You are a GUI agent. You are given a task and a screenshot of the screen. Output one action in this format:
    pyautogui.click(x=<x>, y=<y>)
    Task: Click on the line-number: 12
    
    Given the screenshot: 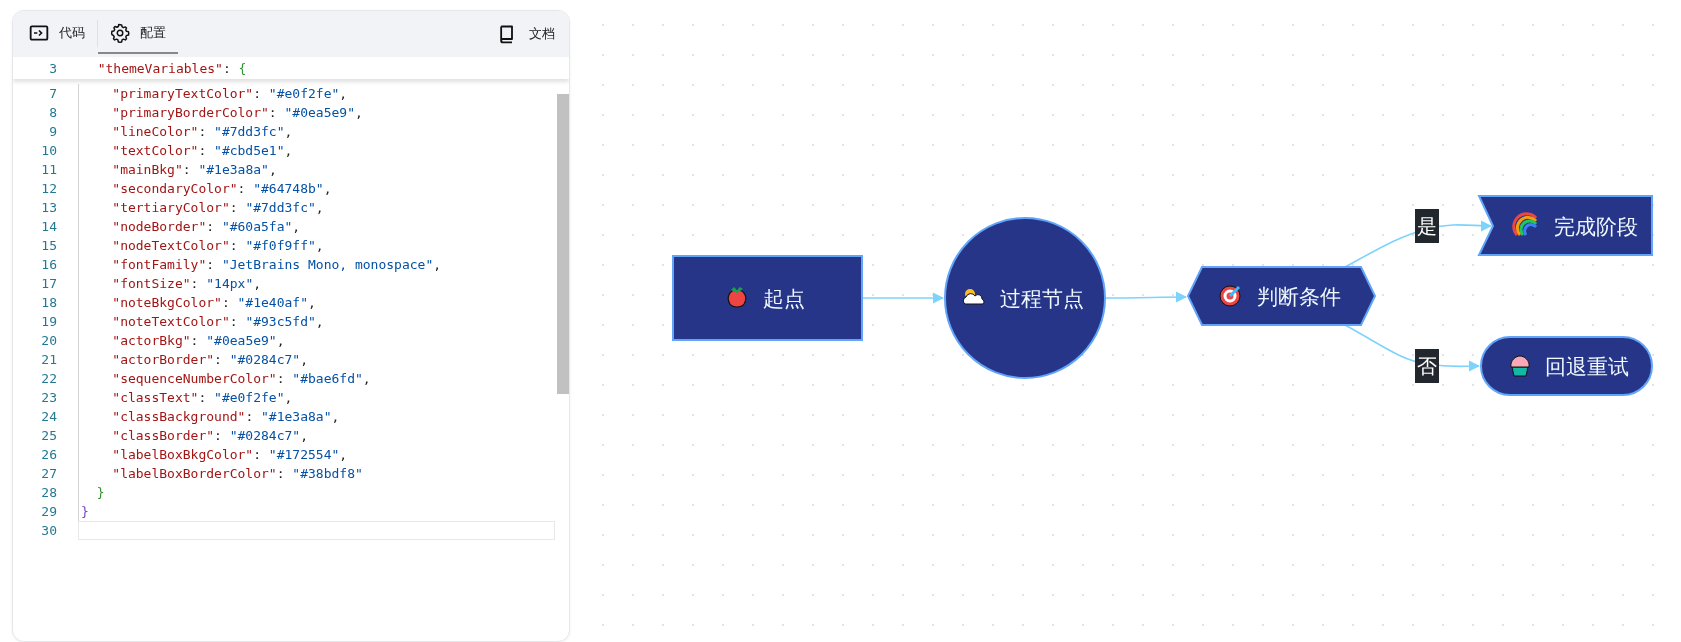 What is the action you would take?
    pyautogui.click(x=48, y=188)
    